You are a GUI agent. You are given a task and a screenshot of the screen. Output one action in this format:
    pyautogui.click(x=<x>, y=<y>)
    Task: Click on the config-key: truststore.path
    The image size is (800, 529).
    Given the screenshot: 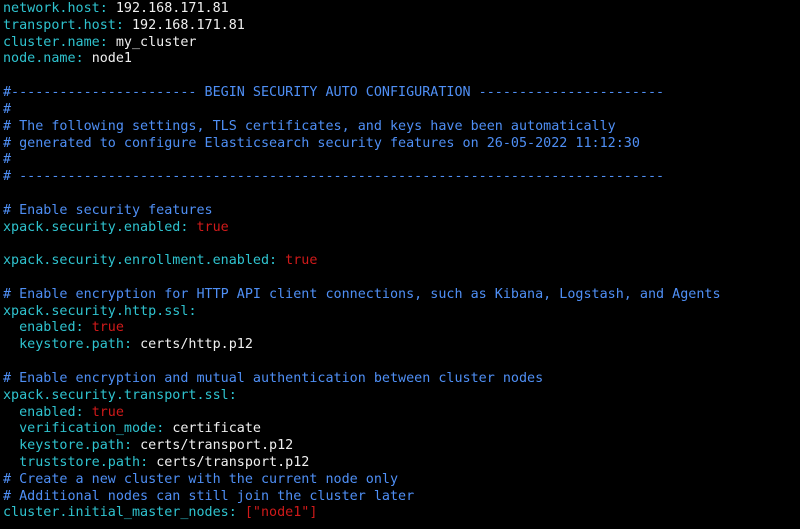 What is the action you would take?
    pyautogui.click(x=72, y=462)
    